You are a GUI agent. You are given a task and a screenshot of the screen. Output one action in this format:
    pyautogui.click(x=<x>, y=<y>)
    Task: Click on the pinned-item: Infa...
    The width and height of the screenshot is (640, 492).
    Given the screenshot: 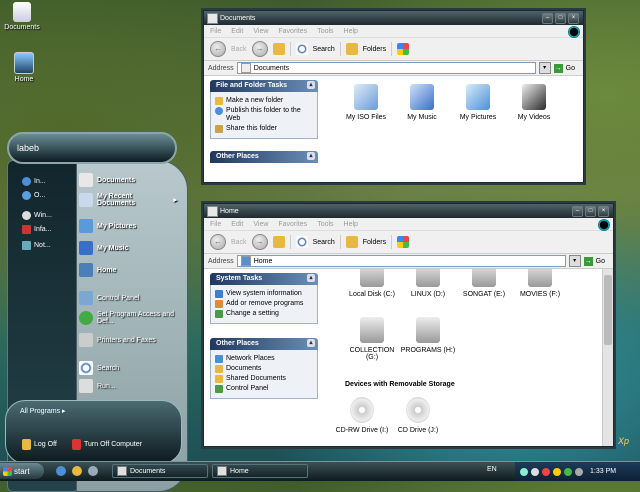 What is the action you would take?
    pyautogui.click(x=37, y=229)
    